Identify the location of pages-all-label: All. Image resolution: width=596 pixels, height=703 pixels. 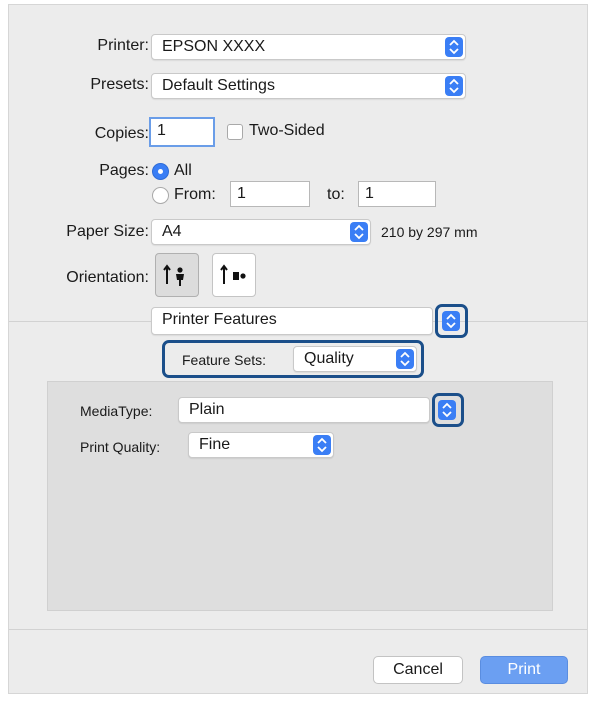
(183, 170).